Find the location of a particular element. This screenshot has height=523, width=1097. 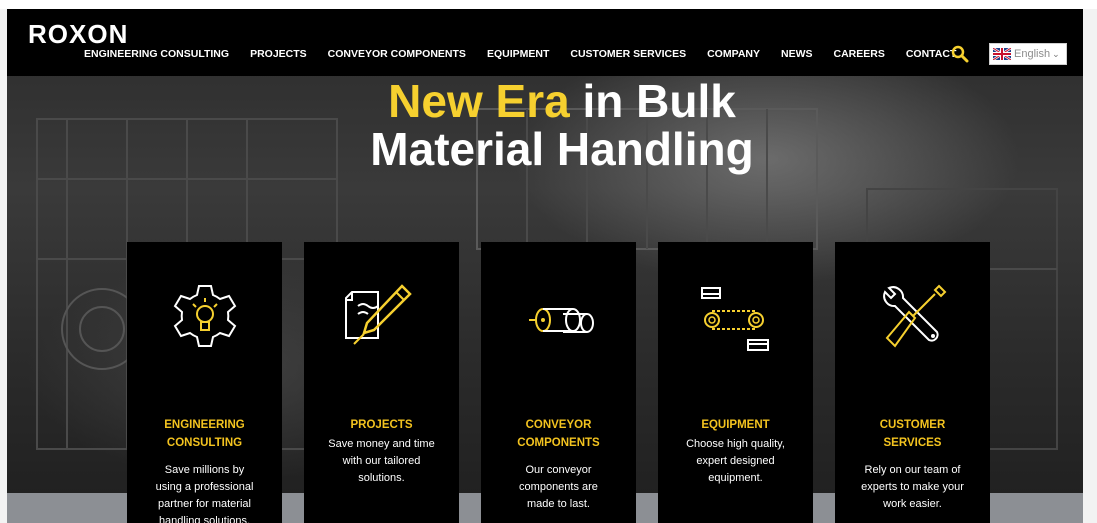

nav-item-projects: PROJECTS is located at coordinates (278, 54).